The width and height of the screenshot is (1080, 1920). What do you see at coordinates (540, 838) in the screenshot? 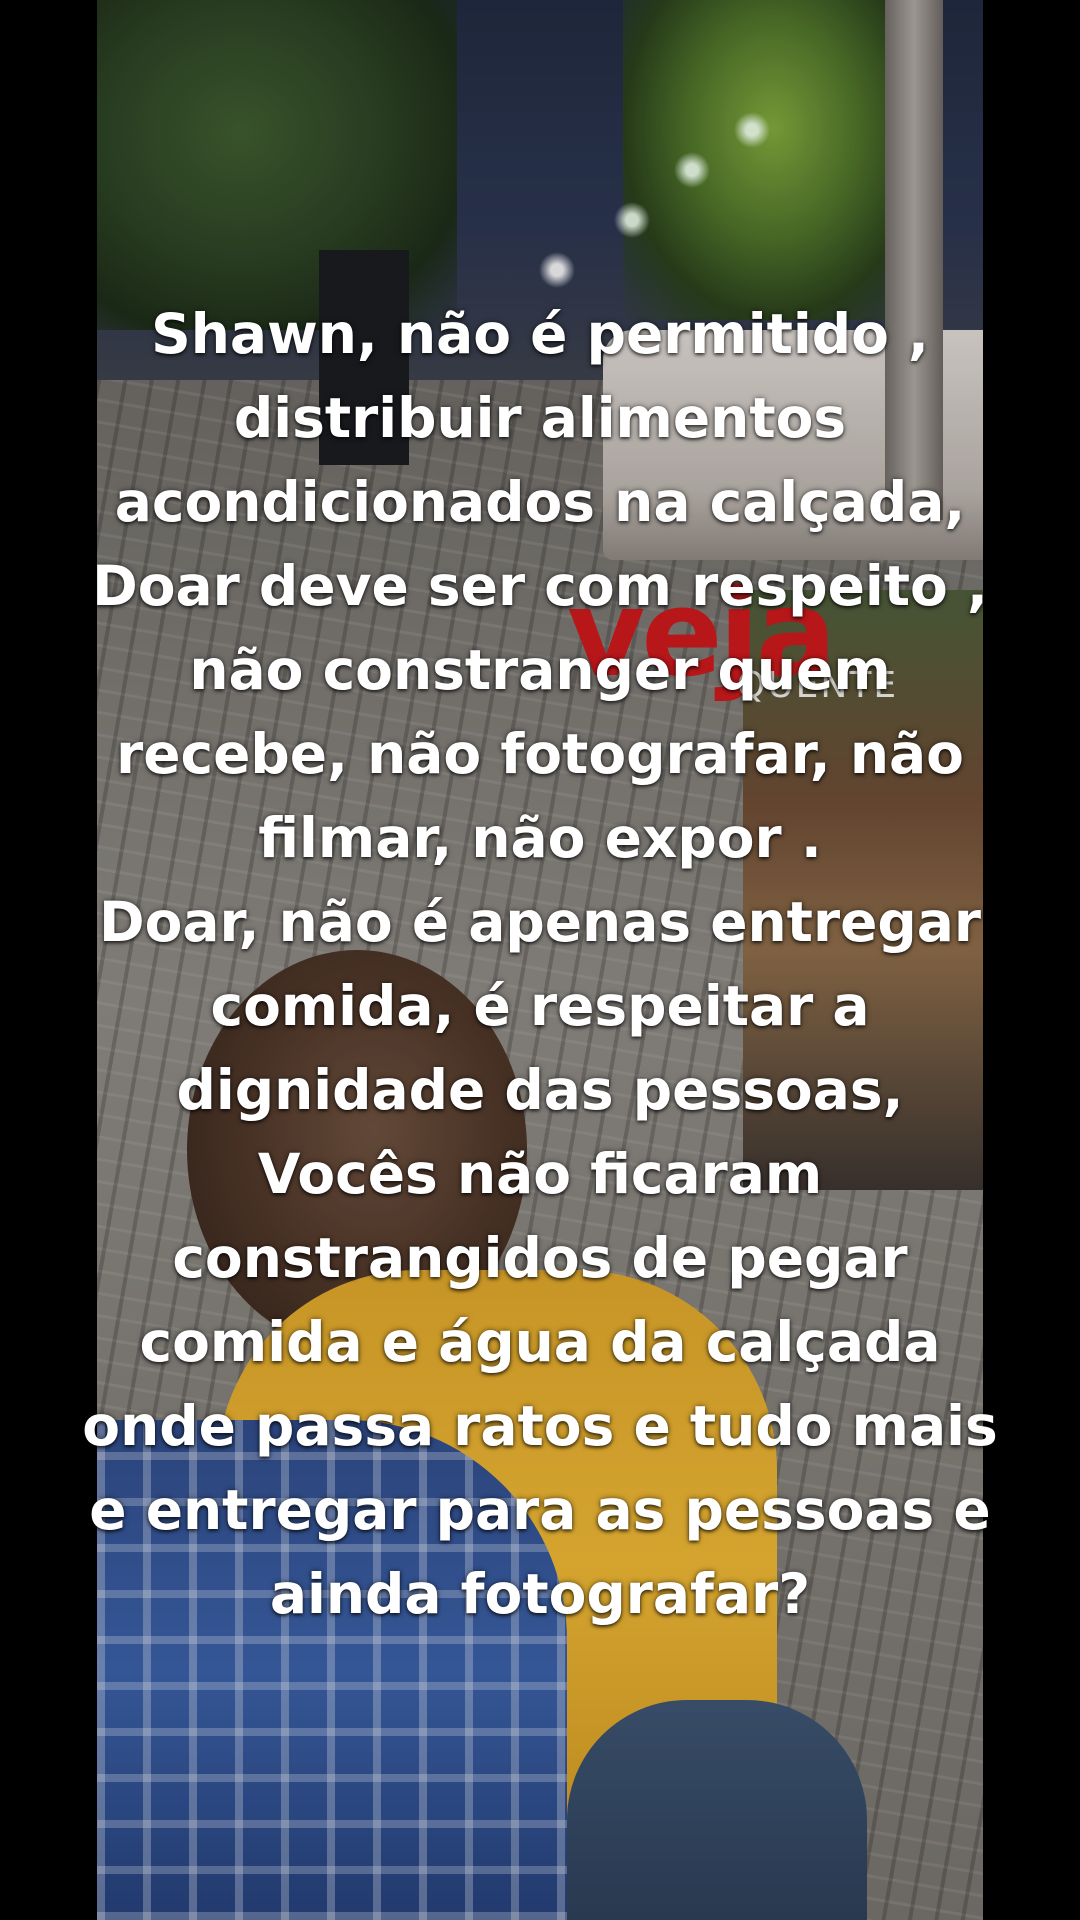
I see `caption-line: filmar, não expor .` at bounding box center [540, 838].